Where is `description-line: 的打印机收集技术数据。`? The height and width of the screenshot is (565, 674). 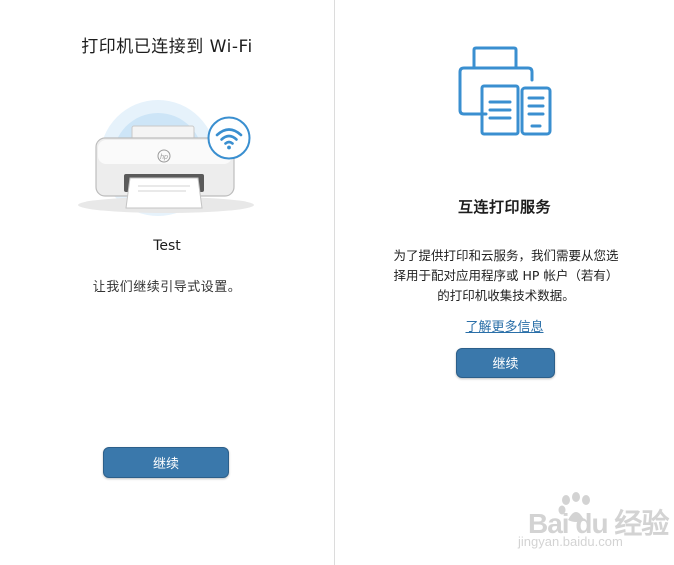 description-line: 的打印机收集技术数据。 is located at coordinates (506, 295).